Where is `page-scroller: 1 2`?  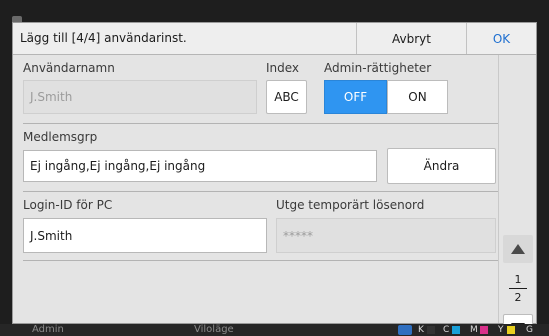
page-scroller: 1 2 is located at coordinates (517, 195).